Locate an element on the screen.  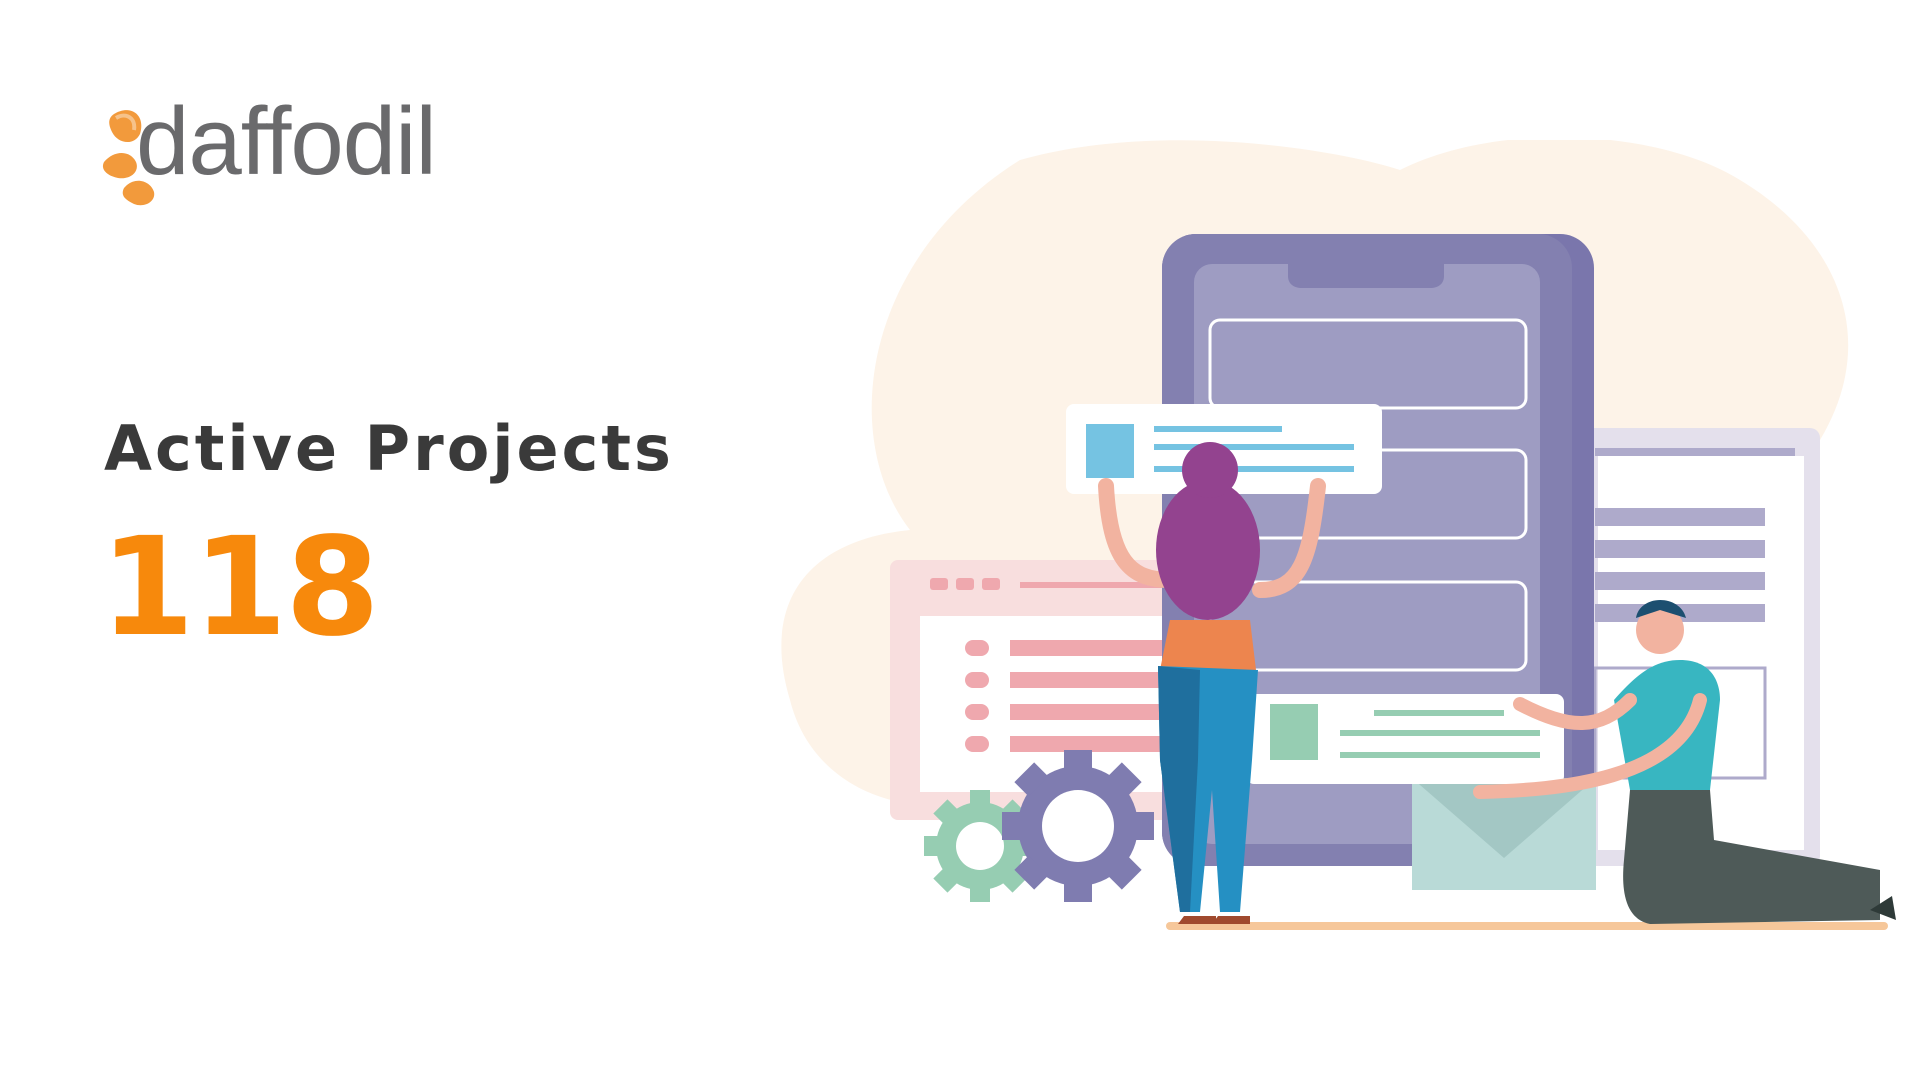
brand-name: daffodil is located at coordinates (286, 141).